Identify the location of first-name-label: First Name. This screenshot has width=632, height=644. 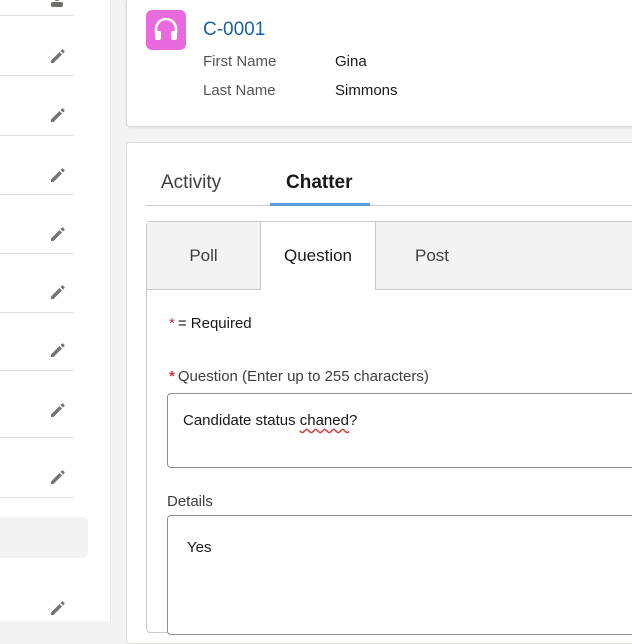
(240, 61).